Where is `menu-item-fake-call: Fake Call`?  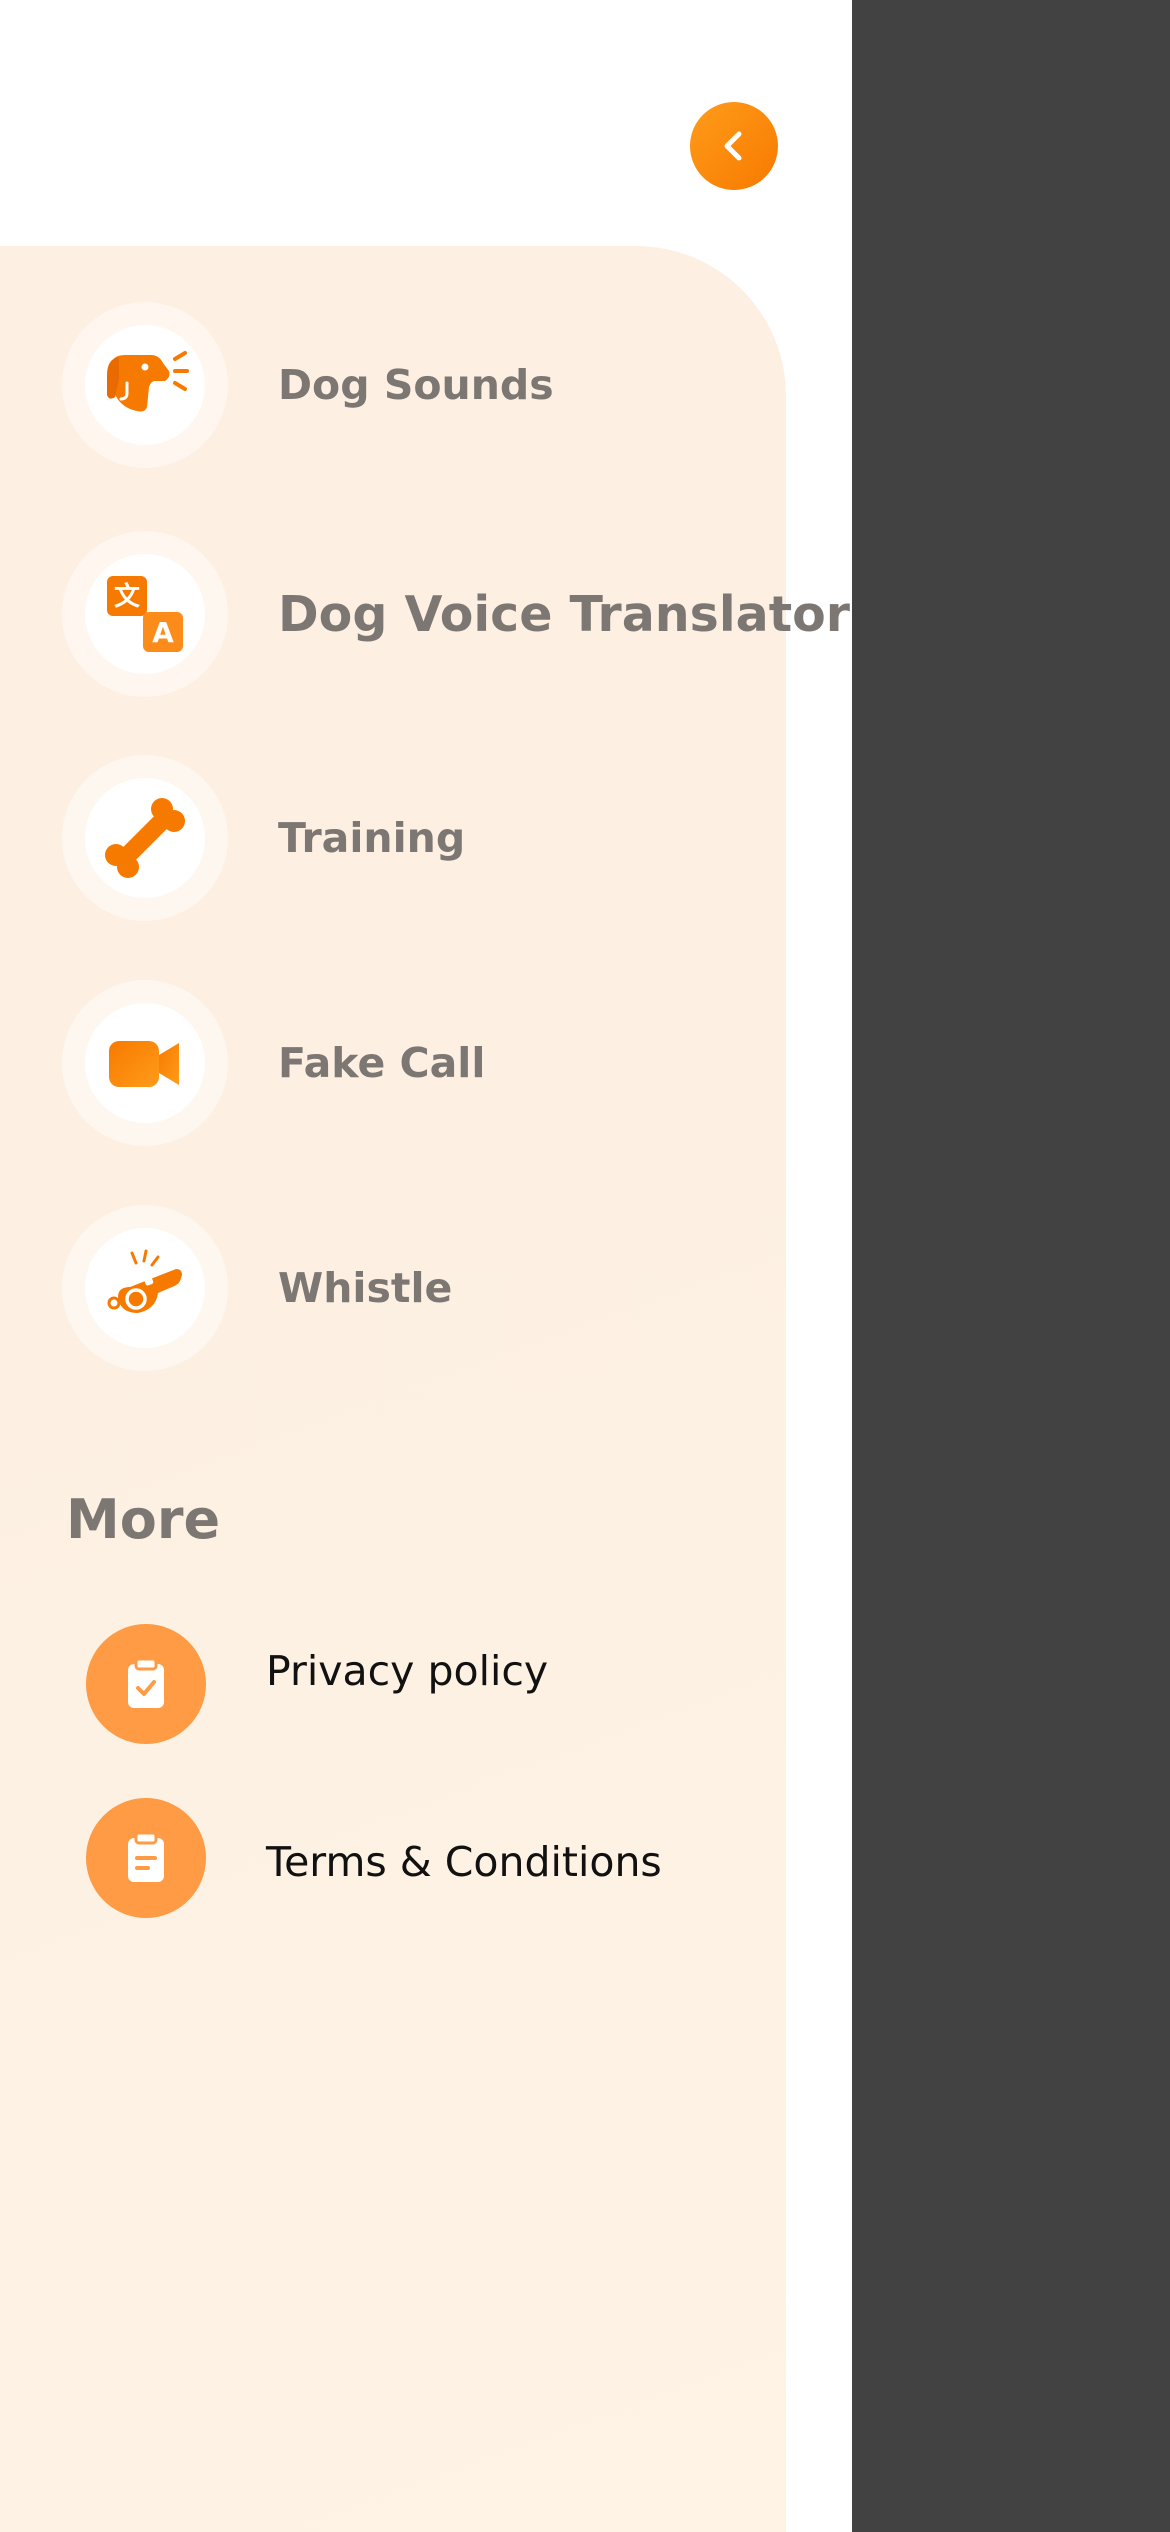
menu-item-fake-call: Fake Call is located at coordinates (412, 1063).